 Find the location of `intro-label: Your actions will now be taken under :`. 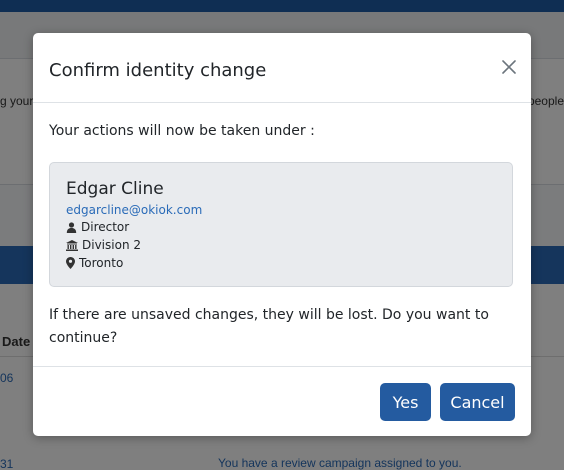

intro-label: Your actions will now be taken under : is located at coordinates (182, 131).